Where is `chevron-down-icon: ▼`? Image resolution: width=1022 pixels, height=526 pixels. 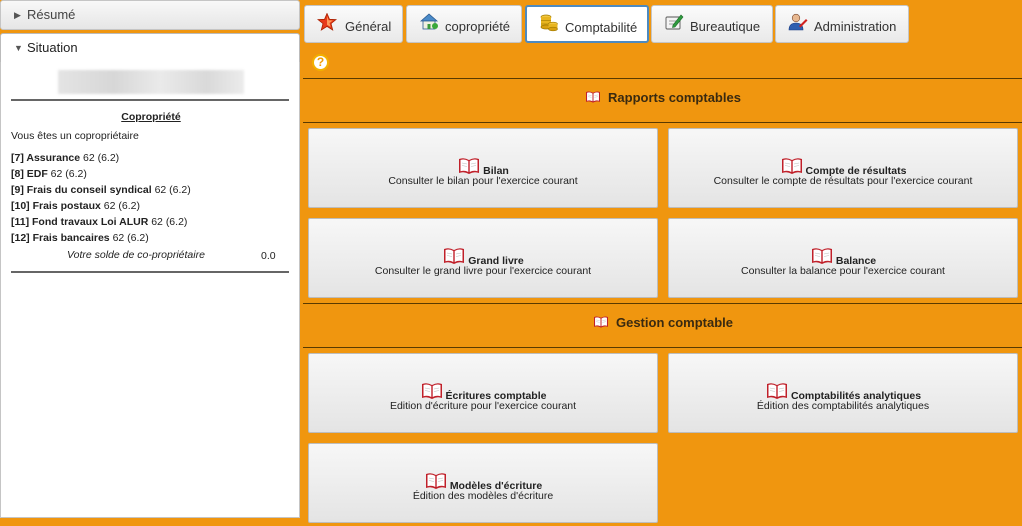
chevron-down-icon: ▼ is located at coordinates (18, 48).